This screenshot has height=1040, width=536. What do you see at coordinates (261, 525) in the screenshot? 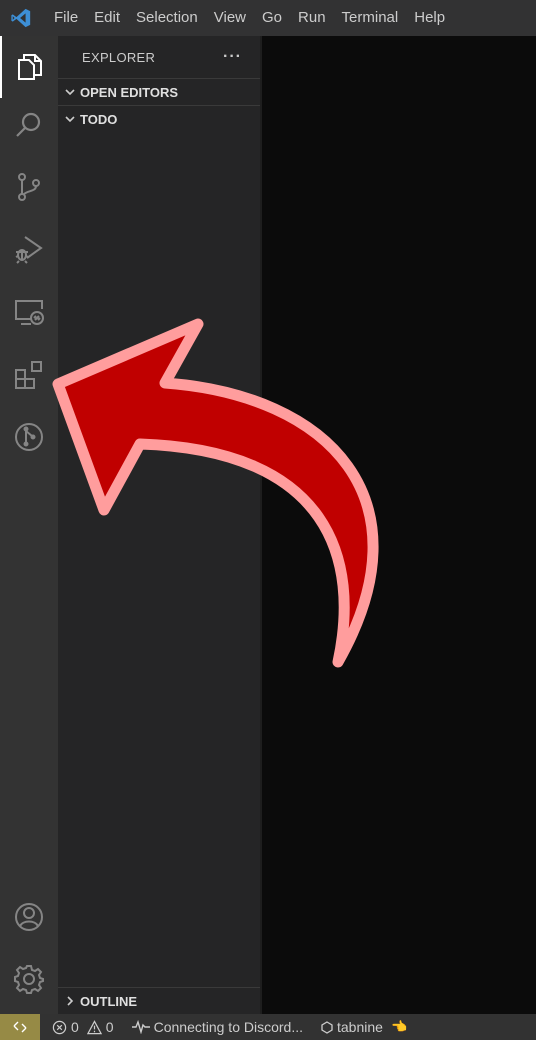
I see `editor-divider` at bounding box center [261, 525].